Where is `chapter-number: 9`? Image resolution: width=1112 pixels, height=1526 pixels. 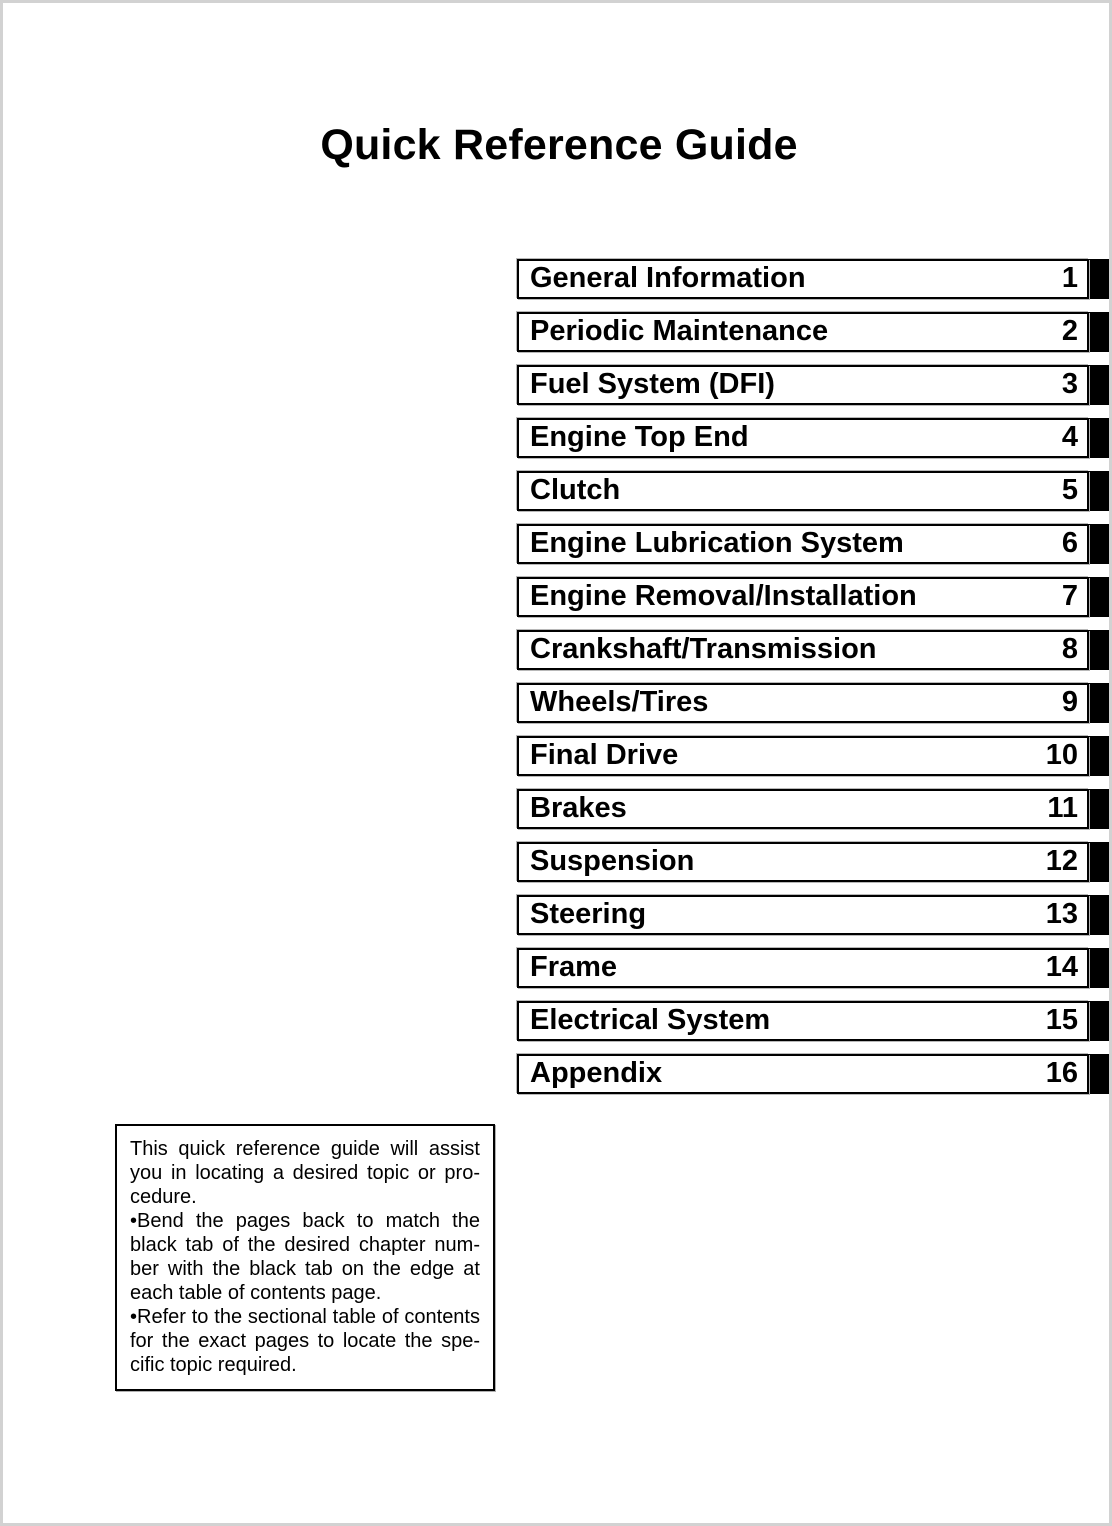 chapter-number: 9 is located at coordinates (1069, 702).